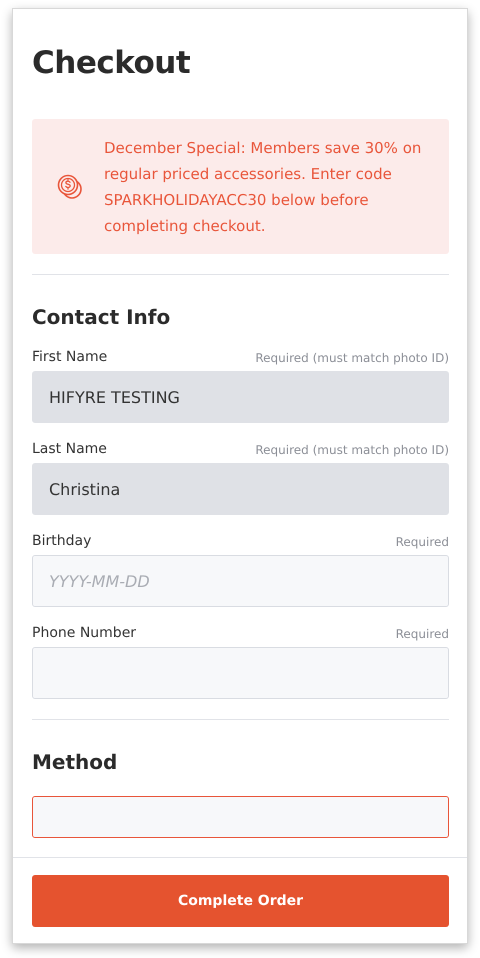 Image resolution: width=480 pixels, height=958 pixels. What do you see at coordinates (84, 633) in the screenshot?
I see `field-label: Phone Number` at bounding box center [84, 633].